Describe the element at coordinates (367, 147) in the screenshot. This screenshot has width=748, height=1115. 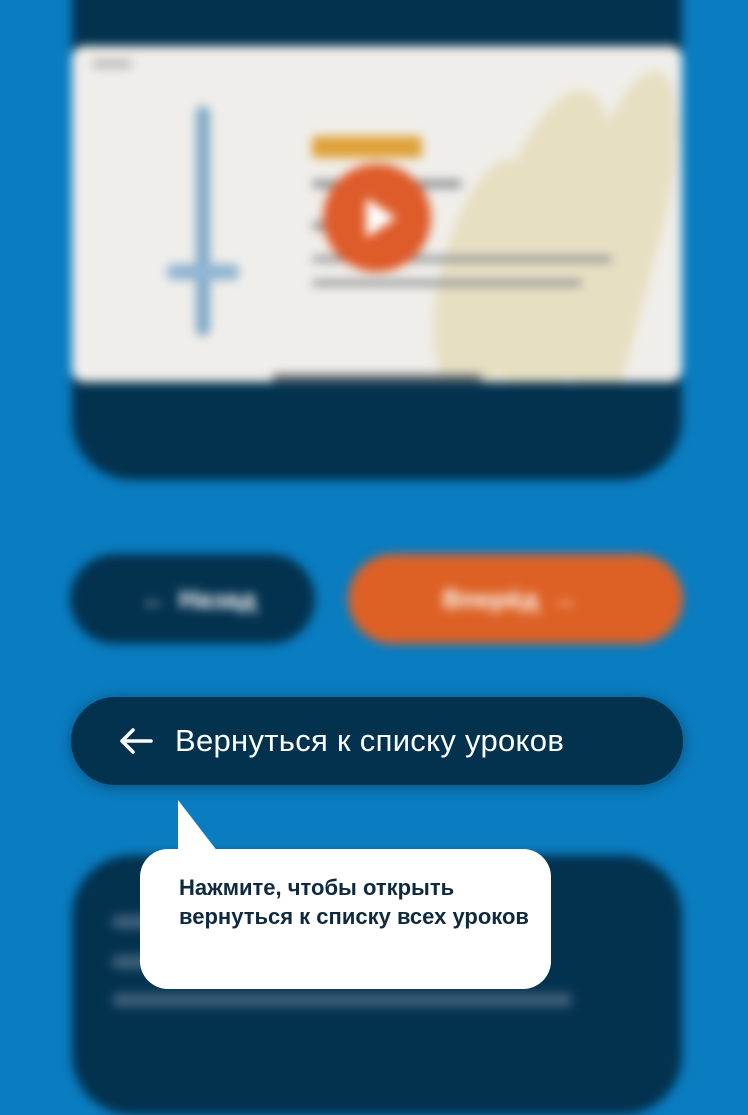
I see `video-title-placeholder` at that location.